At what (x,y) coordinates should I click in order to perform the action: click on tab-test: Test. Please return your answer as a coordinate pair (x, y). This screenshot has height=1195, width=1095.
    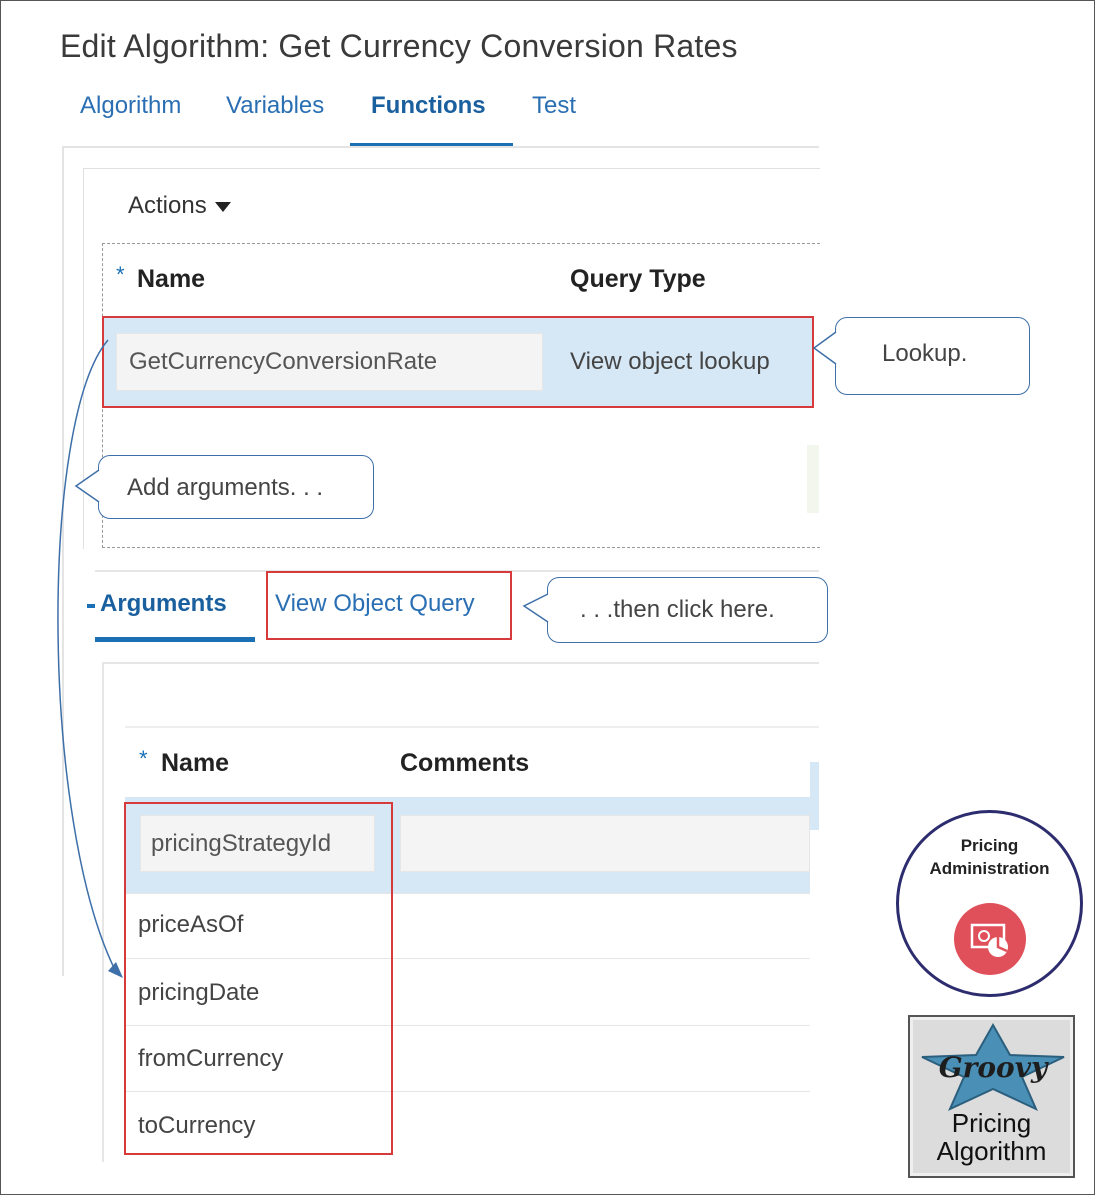
    Looking at the image, I should click on (554, 106).